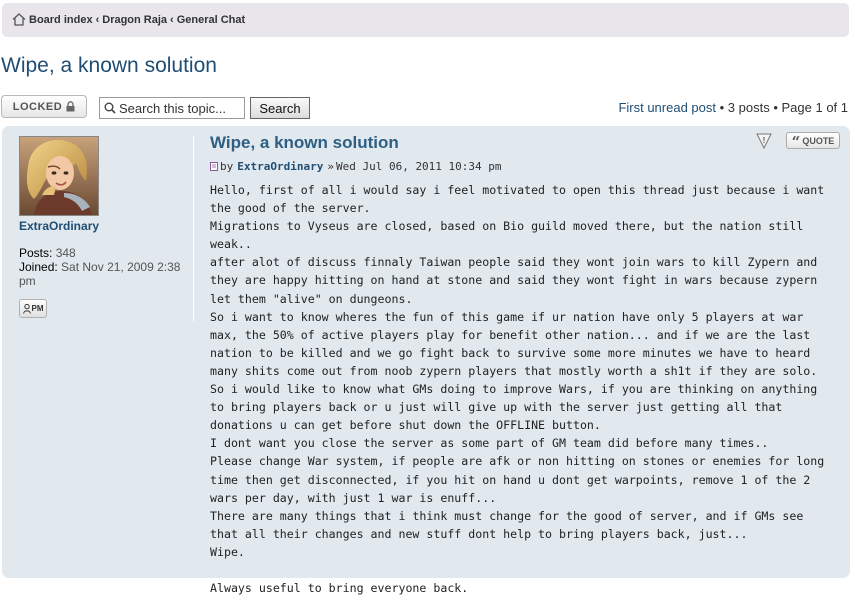 This screenshot has height=597, width=852. I want to click on posts-count: 3 posts, so click(748, 107).